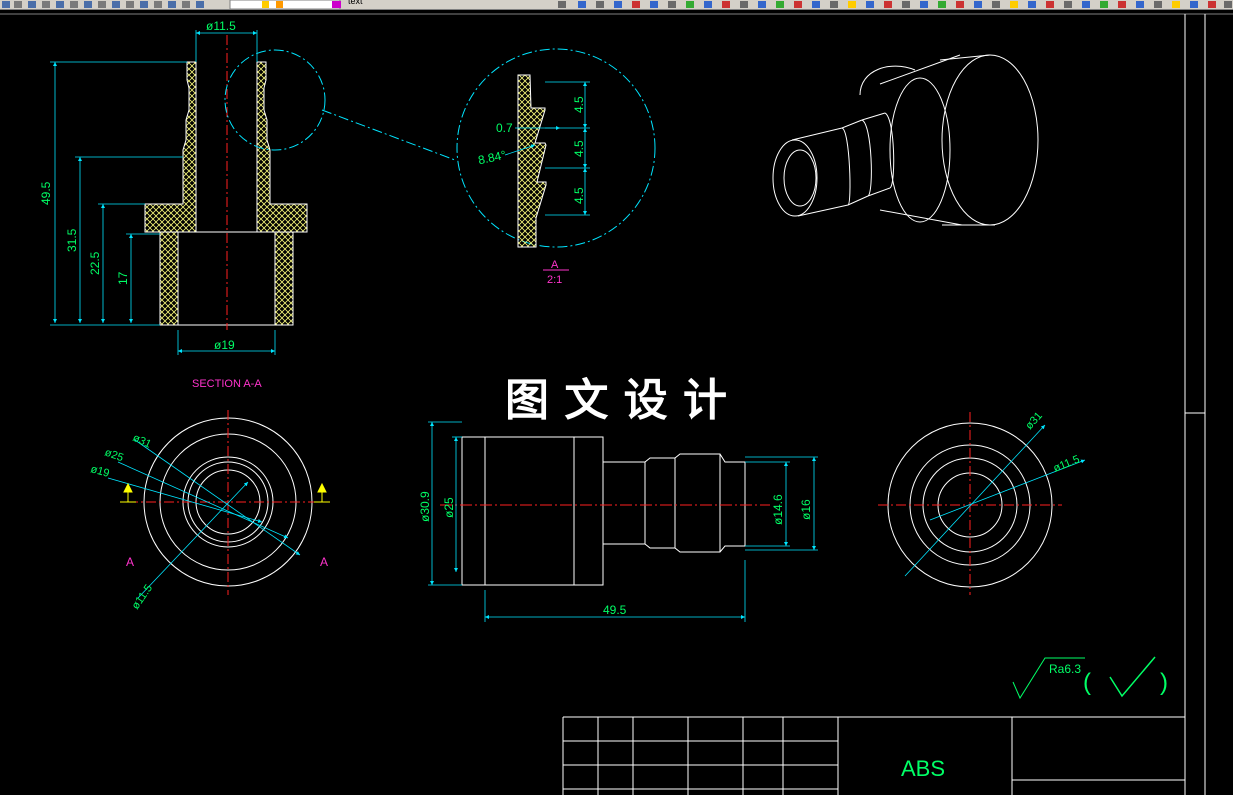 The height and width of the screenshot is (795, 1233). Describe the element at coordinates (618, 521) in the screenshot. I see `side-view: ø30.9 ø25 ø14.6 ø16 49.5` at that location.